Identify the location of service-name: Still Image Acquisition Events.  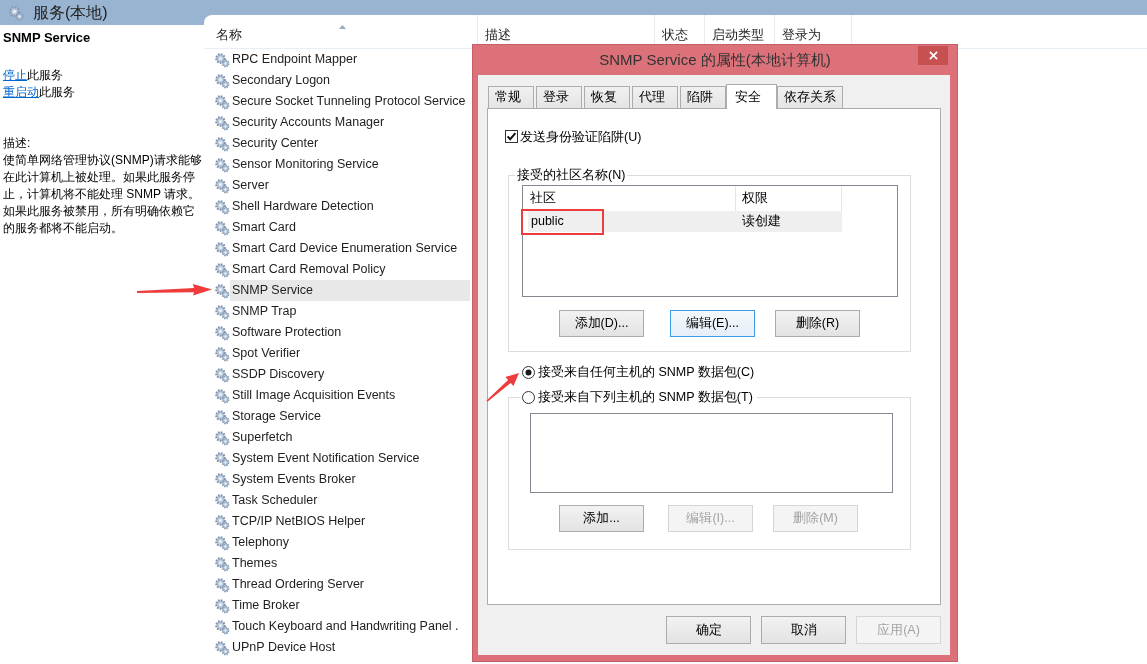
(350, 395).